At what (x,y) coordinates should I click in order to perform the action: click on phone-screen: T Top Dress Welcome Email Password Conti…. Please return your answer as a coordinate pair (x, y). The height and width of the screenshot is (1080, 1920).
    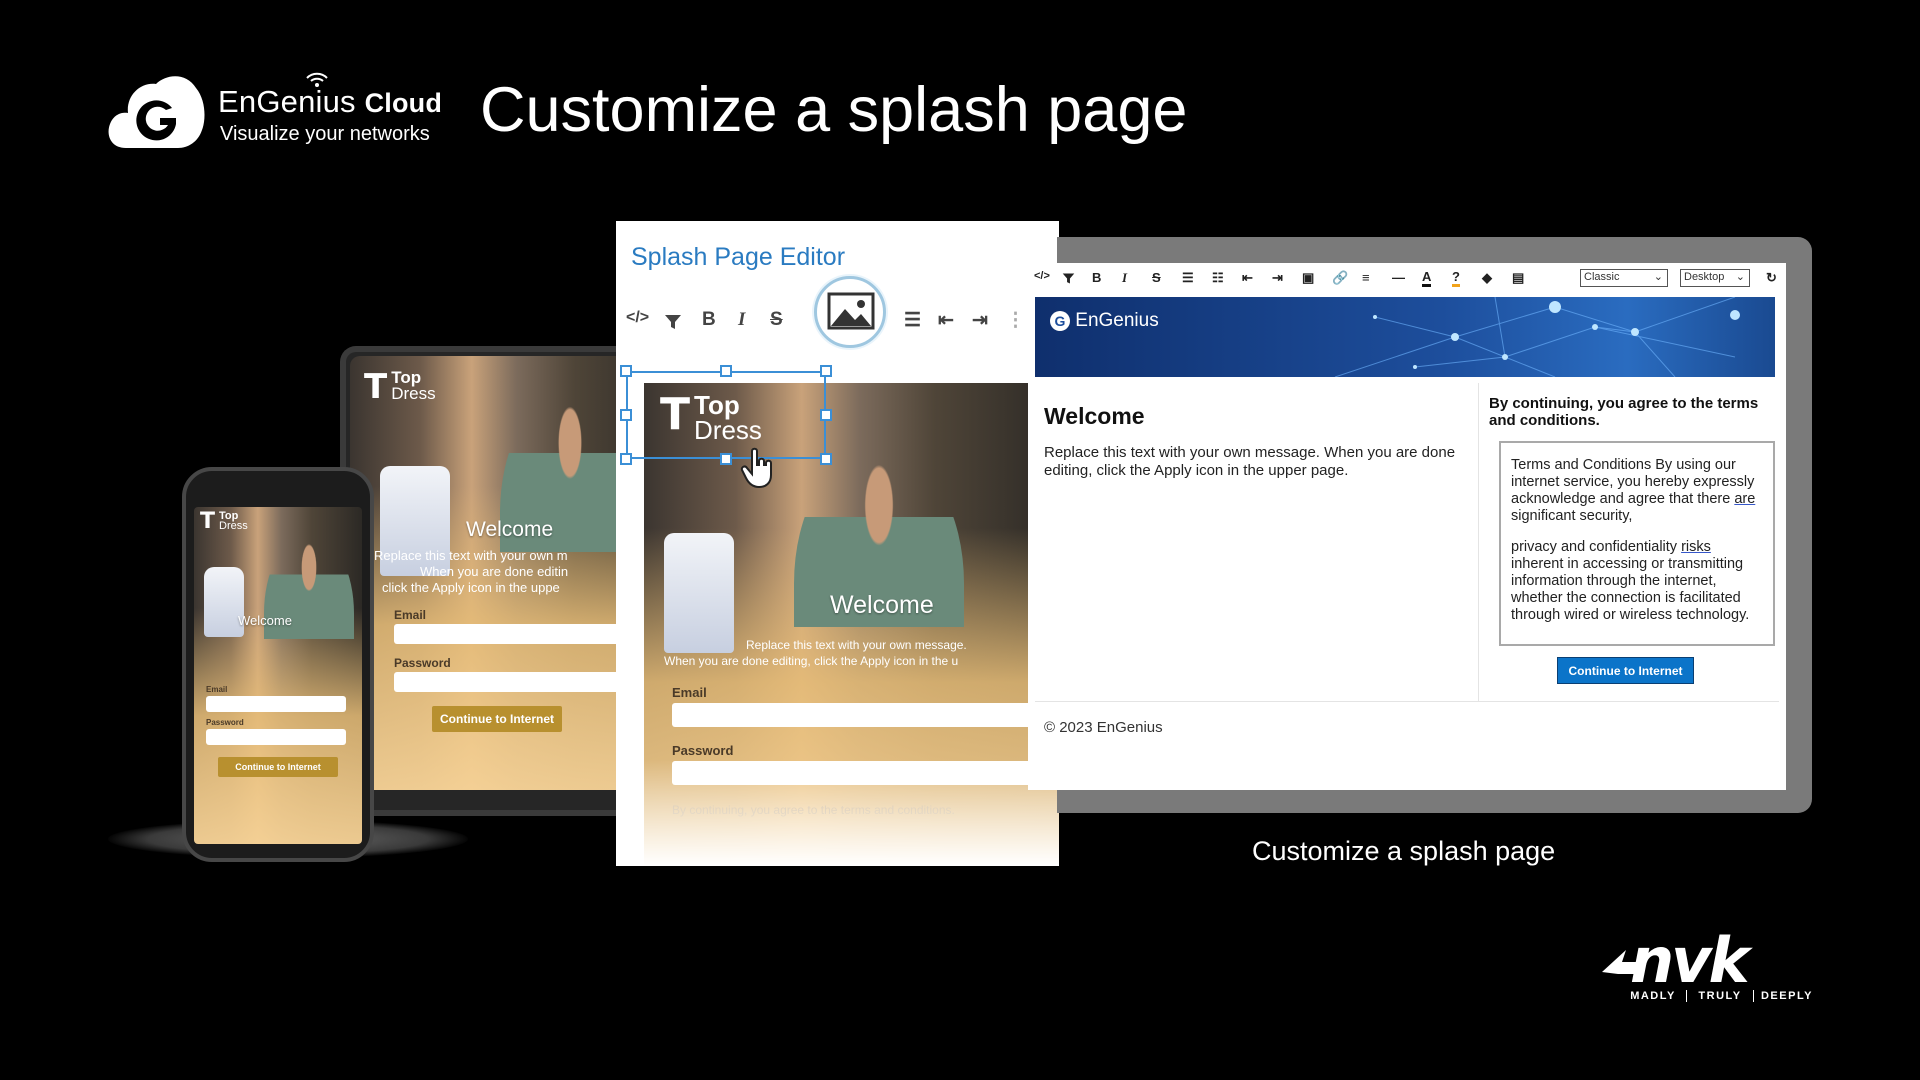
    Looking at the image, I should click on (278, 675).